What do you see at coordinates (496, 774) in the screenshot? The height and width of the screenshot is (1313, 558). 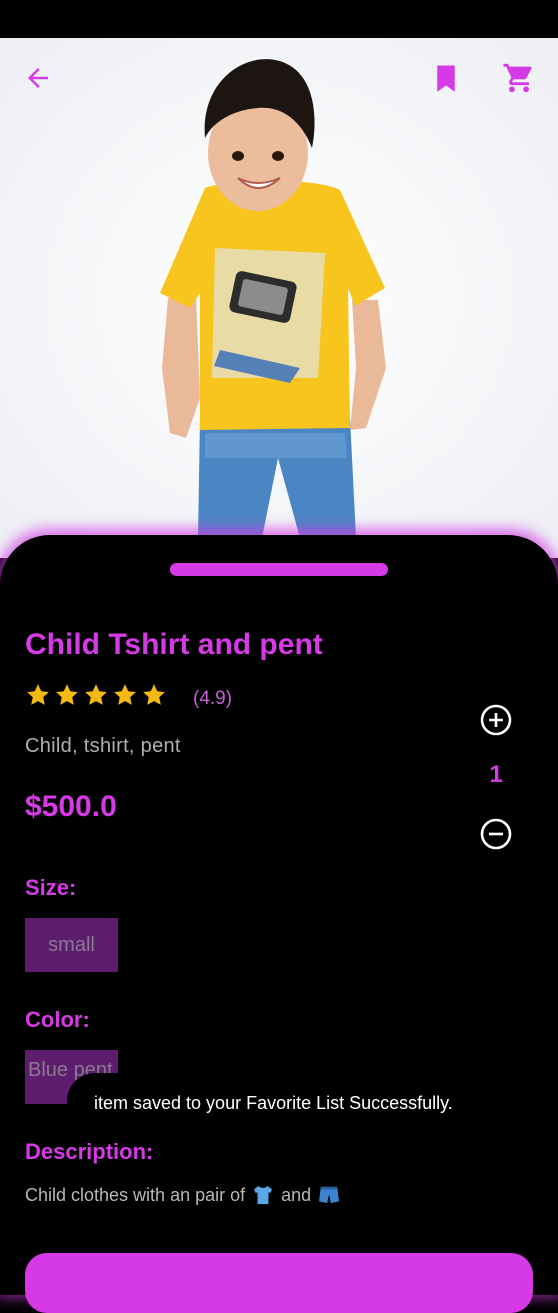 I see `quantity-value: 1` at bounding box center [496, 774].